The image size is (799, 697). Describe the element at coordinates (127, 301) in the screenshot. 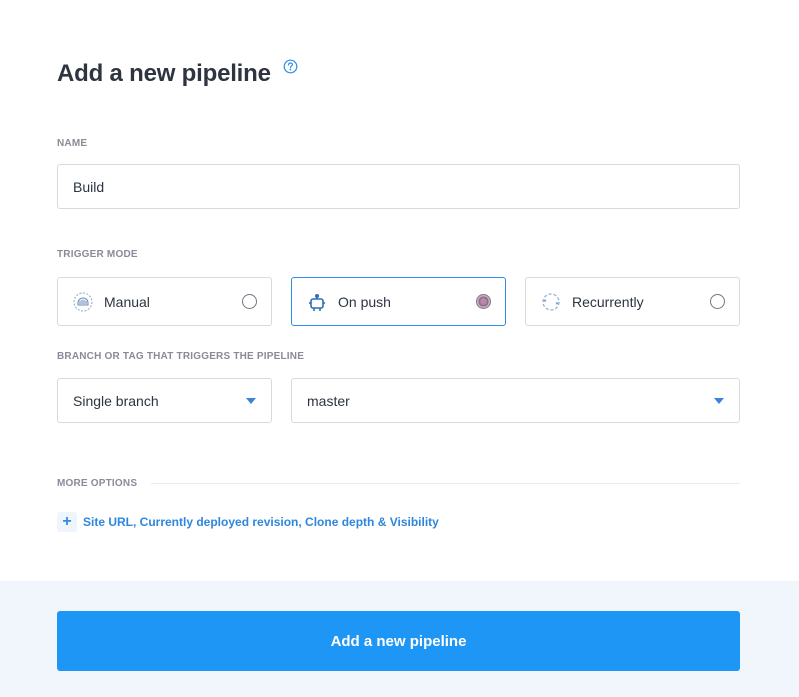

I see `trigger-option-label: Manual` at that location.